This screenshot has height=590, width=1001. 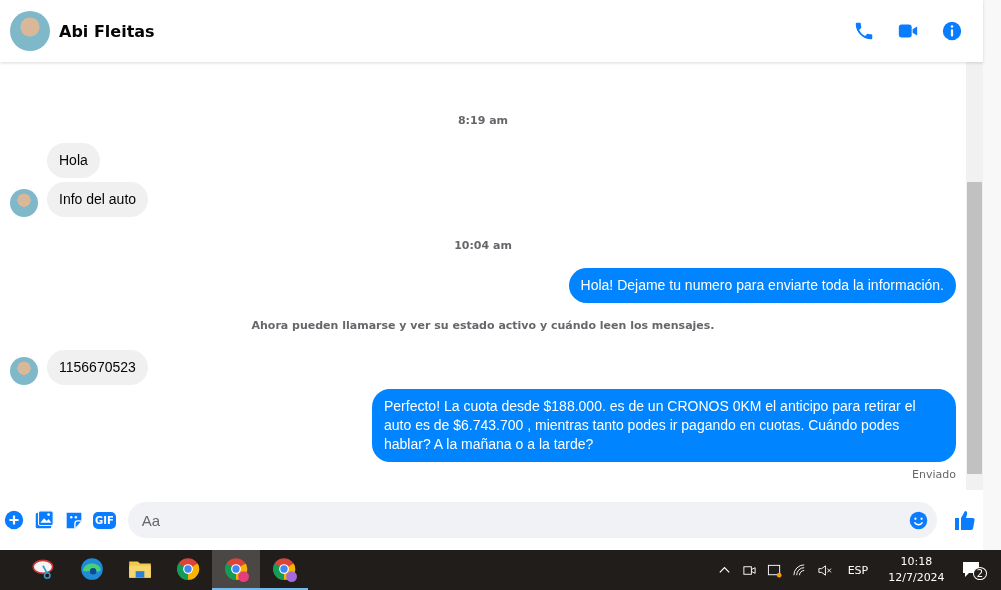 What do you see at coordinates (965, 520) in the screenshot?
I see `thumbs-up-icon` at bounding box center [965, 520].